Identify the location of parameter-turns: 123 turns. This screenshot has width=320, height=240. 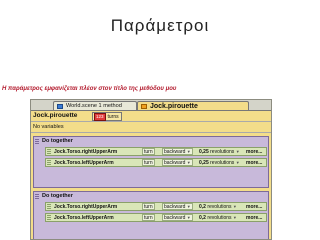
(107, 116).